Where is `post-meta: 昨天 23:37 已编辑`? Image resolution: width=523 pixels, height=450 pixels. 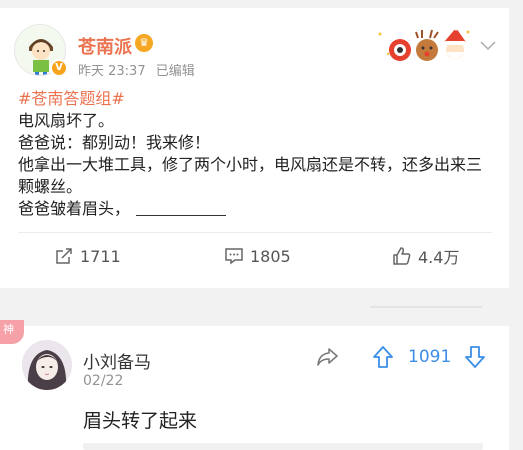
post-meta: 昨天 23:37 已编辑 is located at coordinates (139, 69).